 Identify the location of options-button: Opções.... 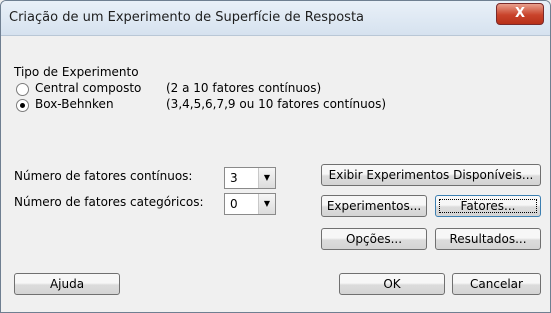
(374, 239).